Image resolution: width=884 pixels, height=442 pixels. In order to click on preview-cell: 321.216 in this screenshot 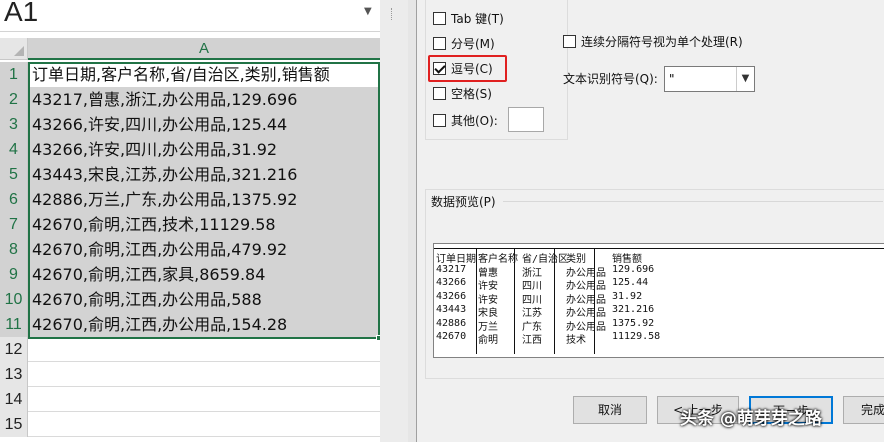, I will do `click(633, 309)`.